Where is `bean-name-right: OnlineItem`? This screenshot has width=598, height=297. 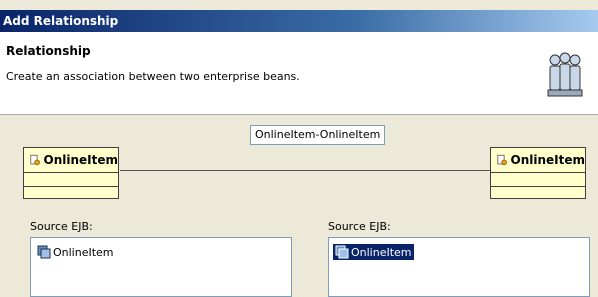 bean-name-right: OnlineItem is located at coordinates (548, 160).